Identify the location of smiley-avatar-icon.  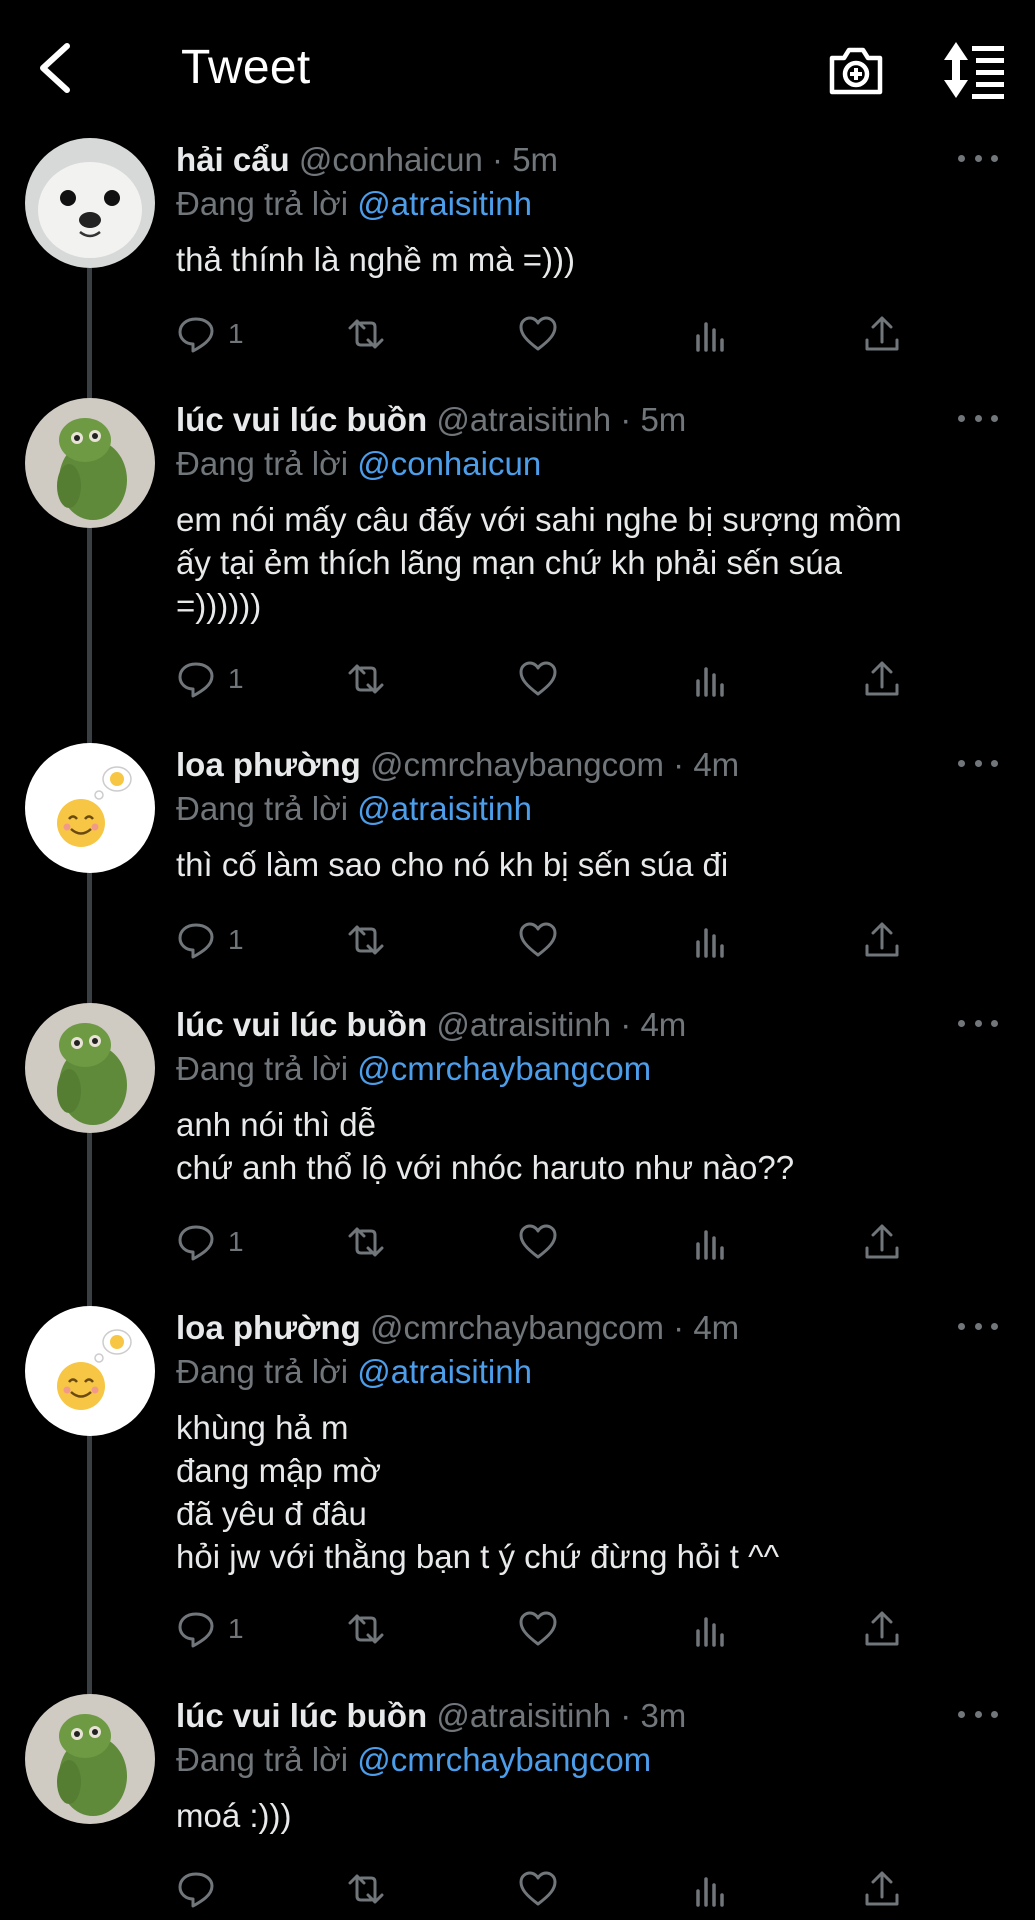
(90, 808).